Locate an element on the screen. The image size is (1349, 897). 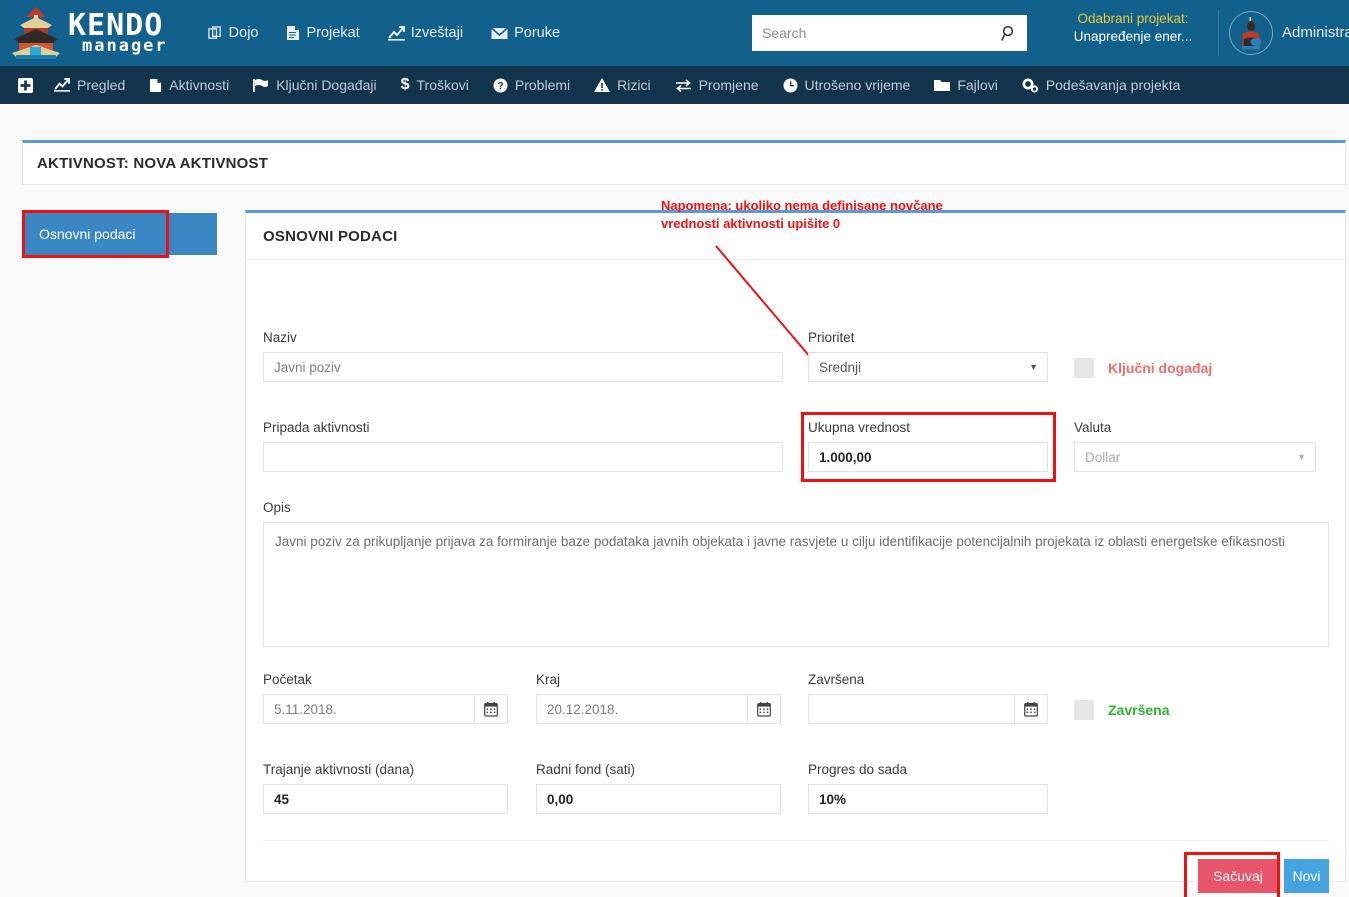
kraj-calendar-button is located at coordinates (764, 709).